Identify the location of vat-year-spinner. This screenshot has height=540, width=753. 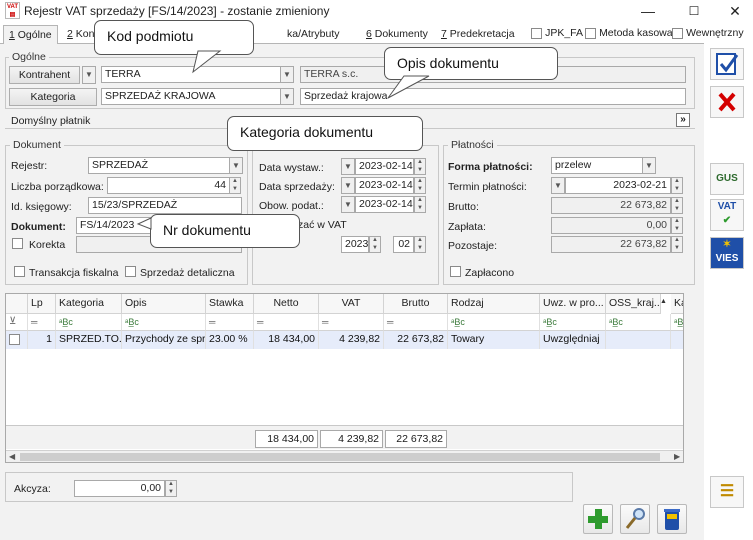
(375, 244).